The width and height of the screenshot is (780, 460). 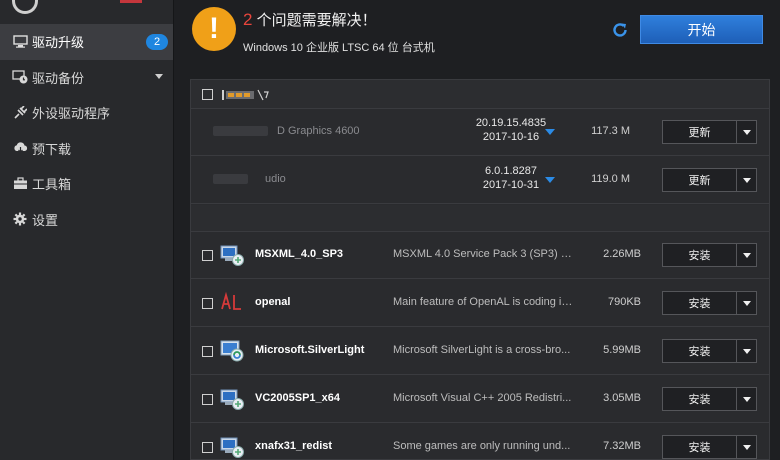 I want to click on app-logo, so click(x=86, y=11).